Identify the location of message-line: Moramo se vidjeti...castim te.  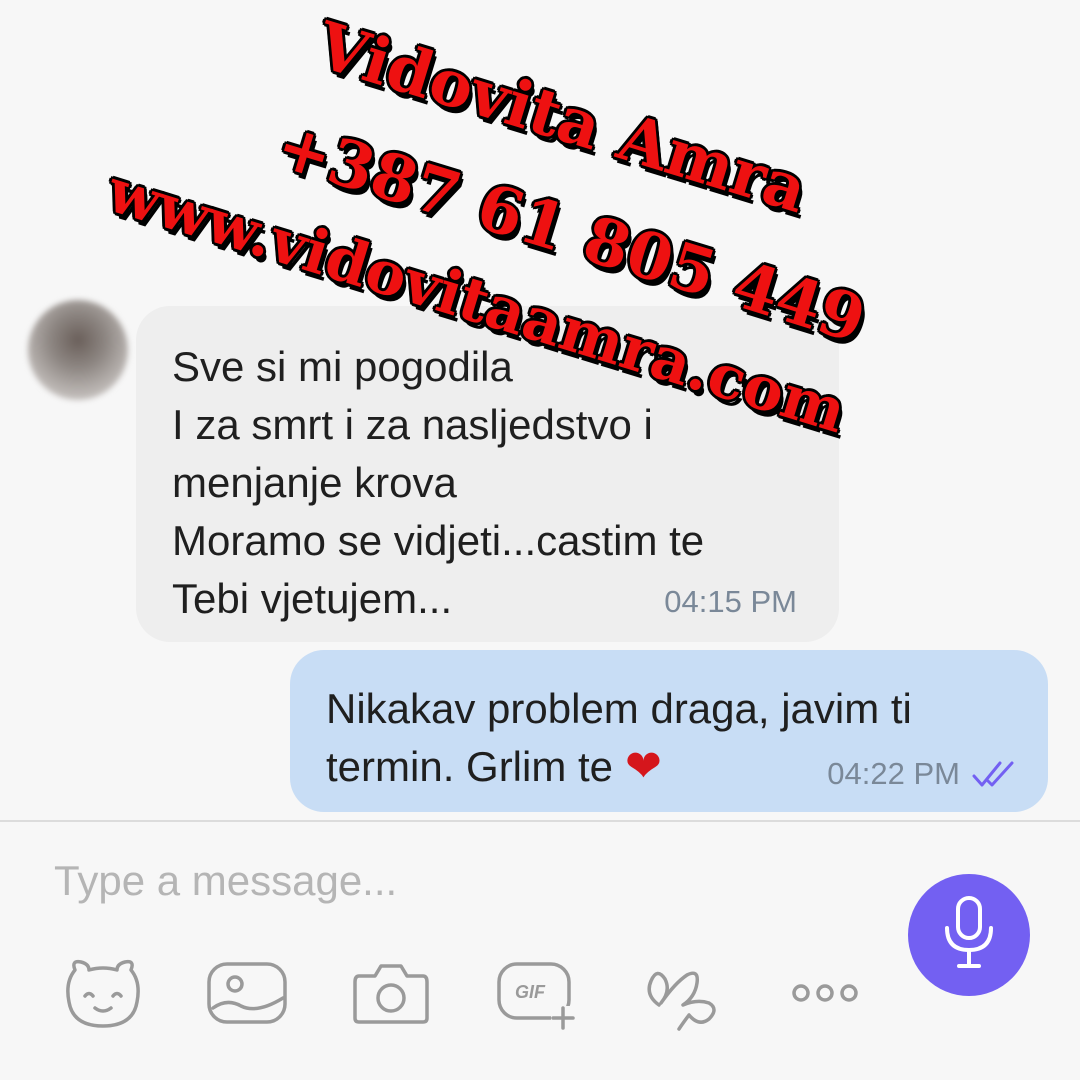
(438, 540).